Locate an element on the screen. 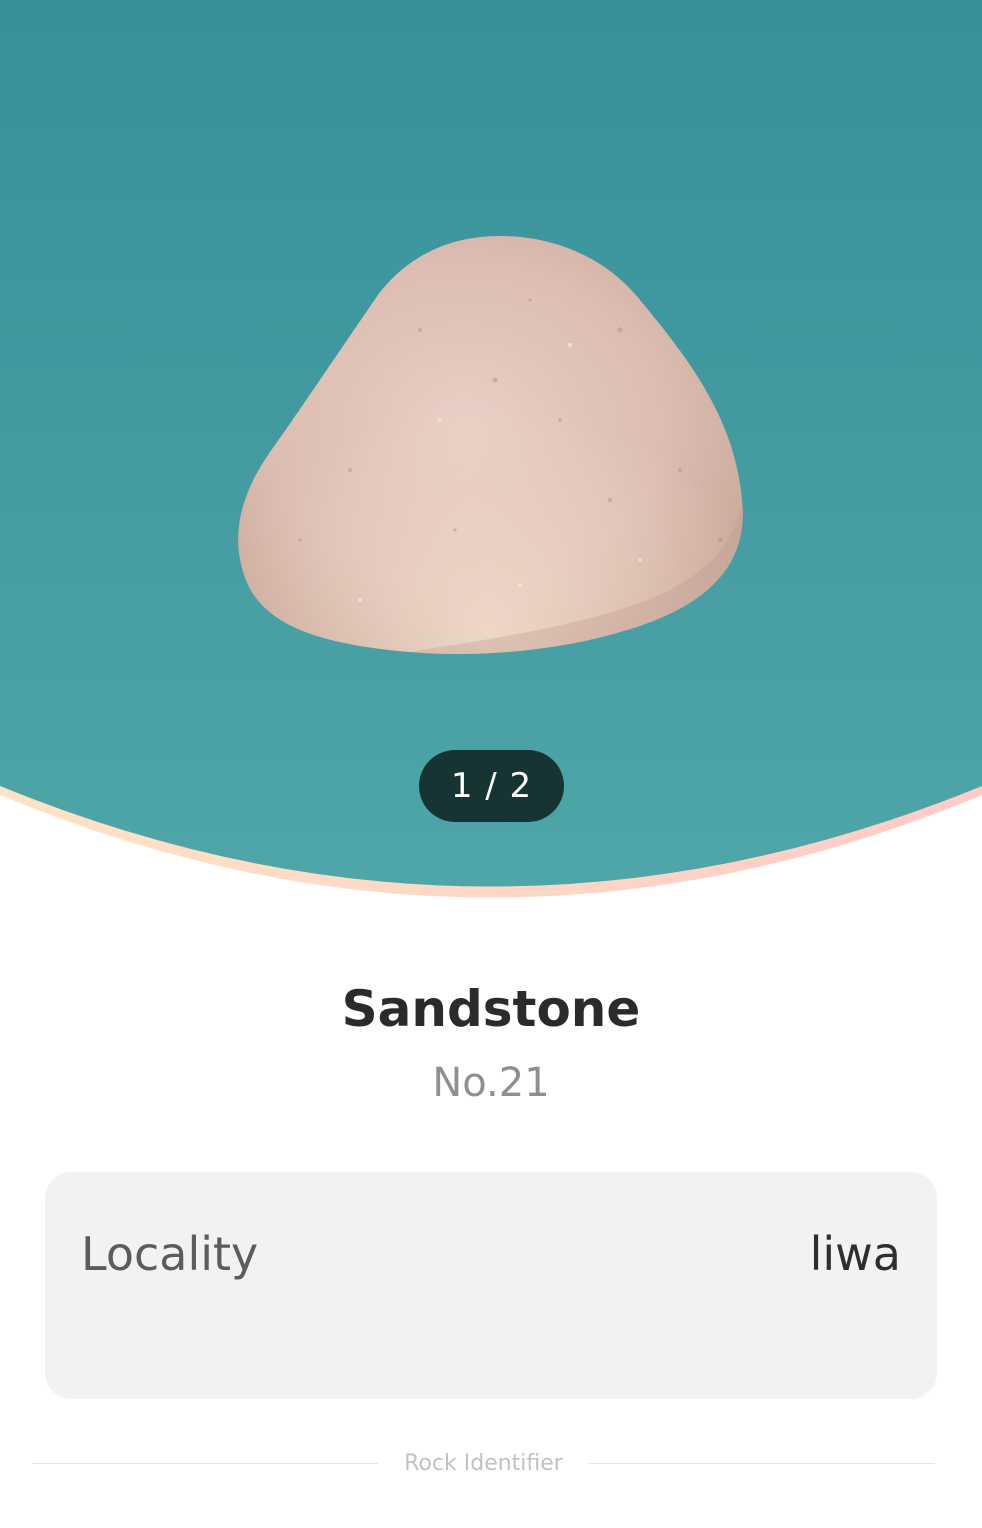 This screenshot has height=1528, width=982. locality-label: Locality is located at coordinates (170, 1254).